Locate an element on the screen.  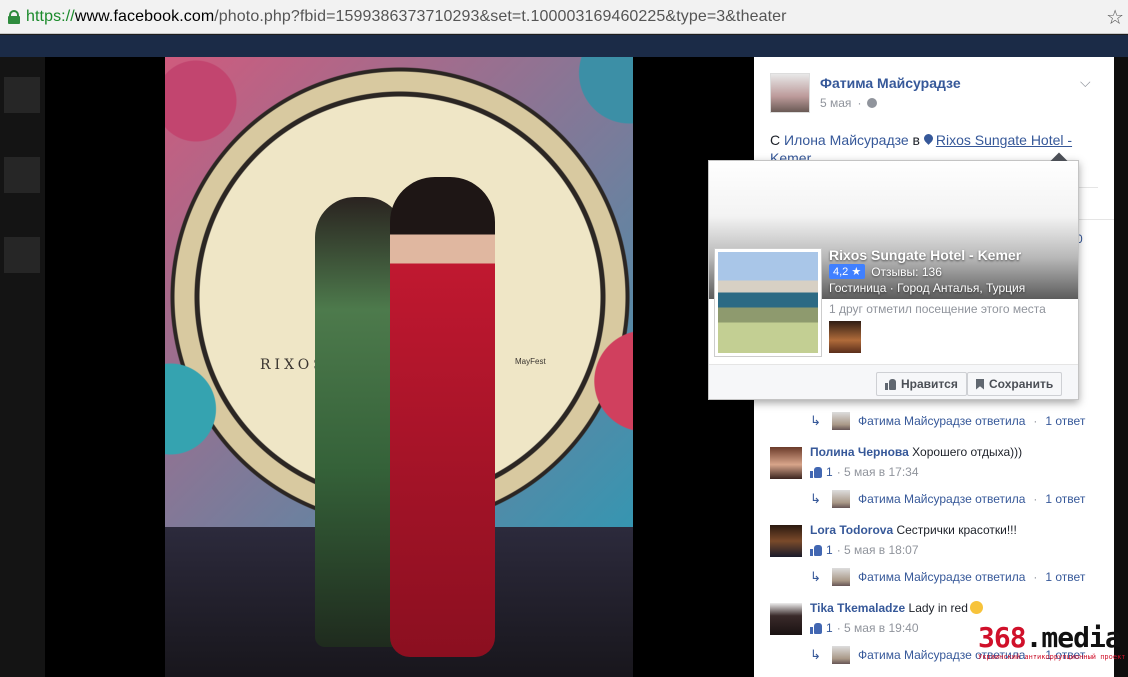
like-page-button: Нравится is located at coordinates (921, 384).